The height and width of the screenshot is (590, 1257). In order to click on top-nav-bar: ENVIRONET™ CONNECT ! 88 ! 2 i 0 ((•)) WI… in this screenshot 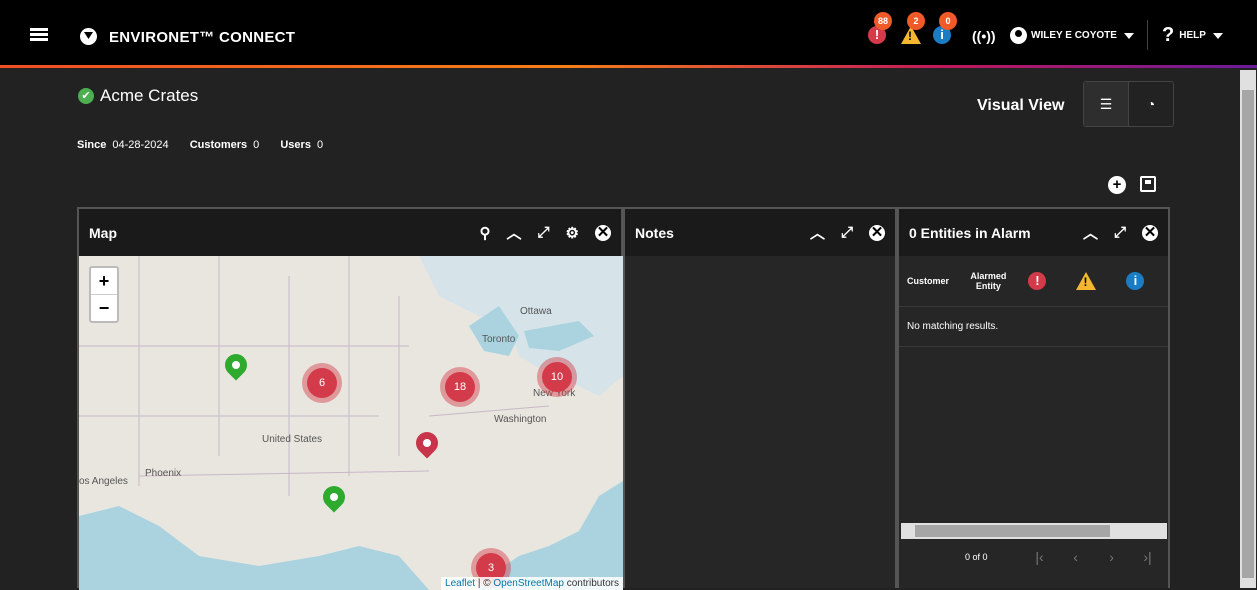, I will do `click(628, 34)`.